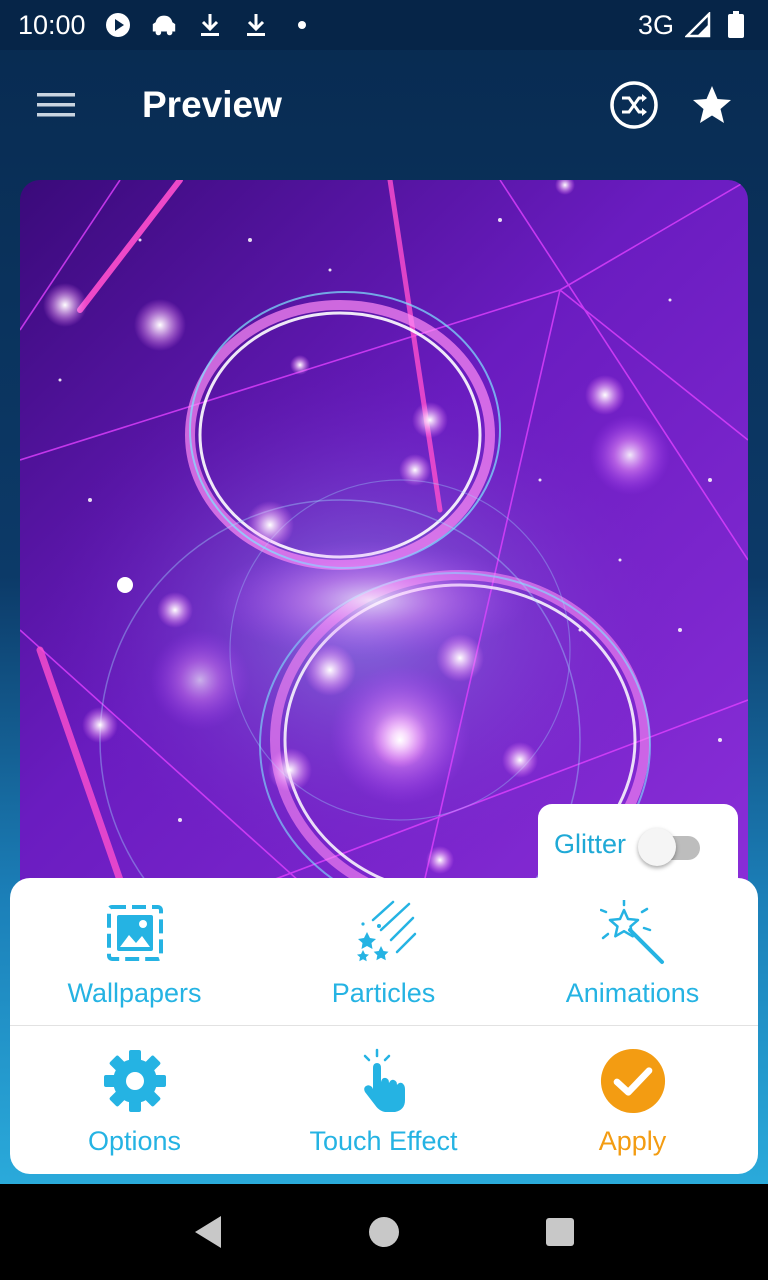 The image size is (768, 1280). What do you see at coordinates (632, 1141) in the screenshot?
I see `apply-label: Apply` at bounding box center [632, 1141].